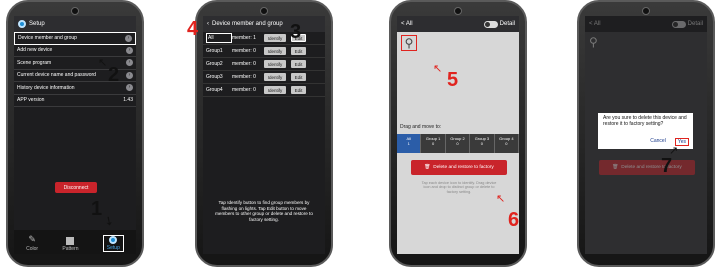  I want to click on target-group1: Group 10, so click(433, 143).